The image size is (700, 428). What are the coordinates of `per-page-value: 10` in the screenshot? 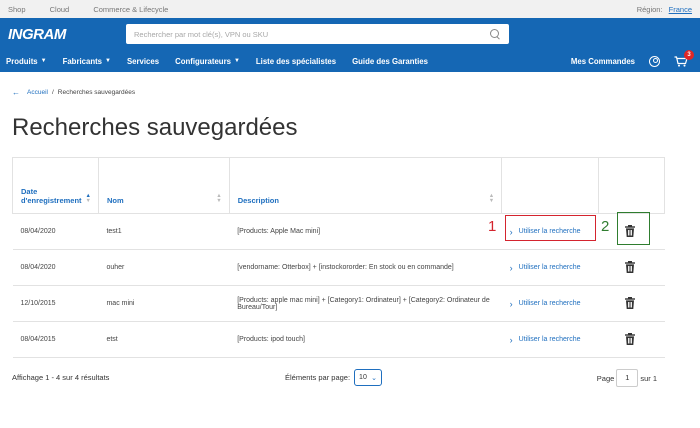 It's located at (363, 377).